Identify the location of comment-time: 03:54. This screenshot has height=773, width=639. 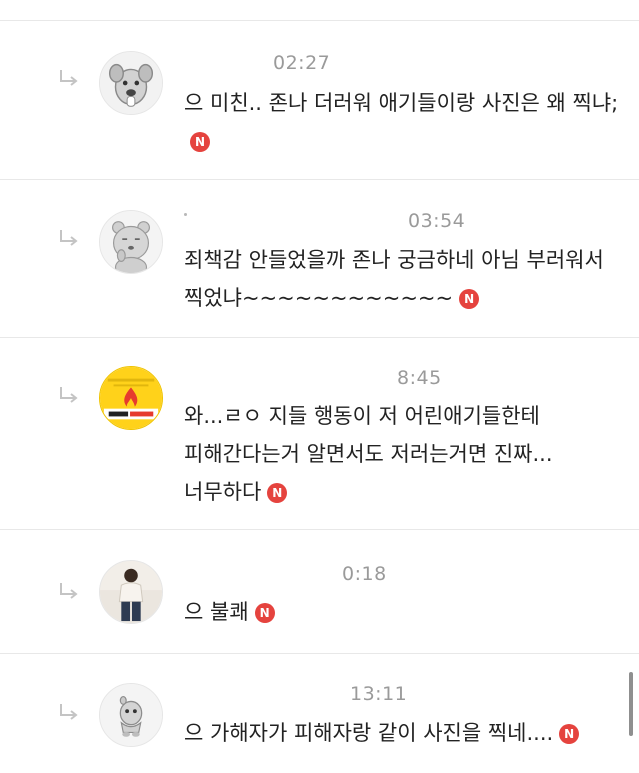
(437, 221).